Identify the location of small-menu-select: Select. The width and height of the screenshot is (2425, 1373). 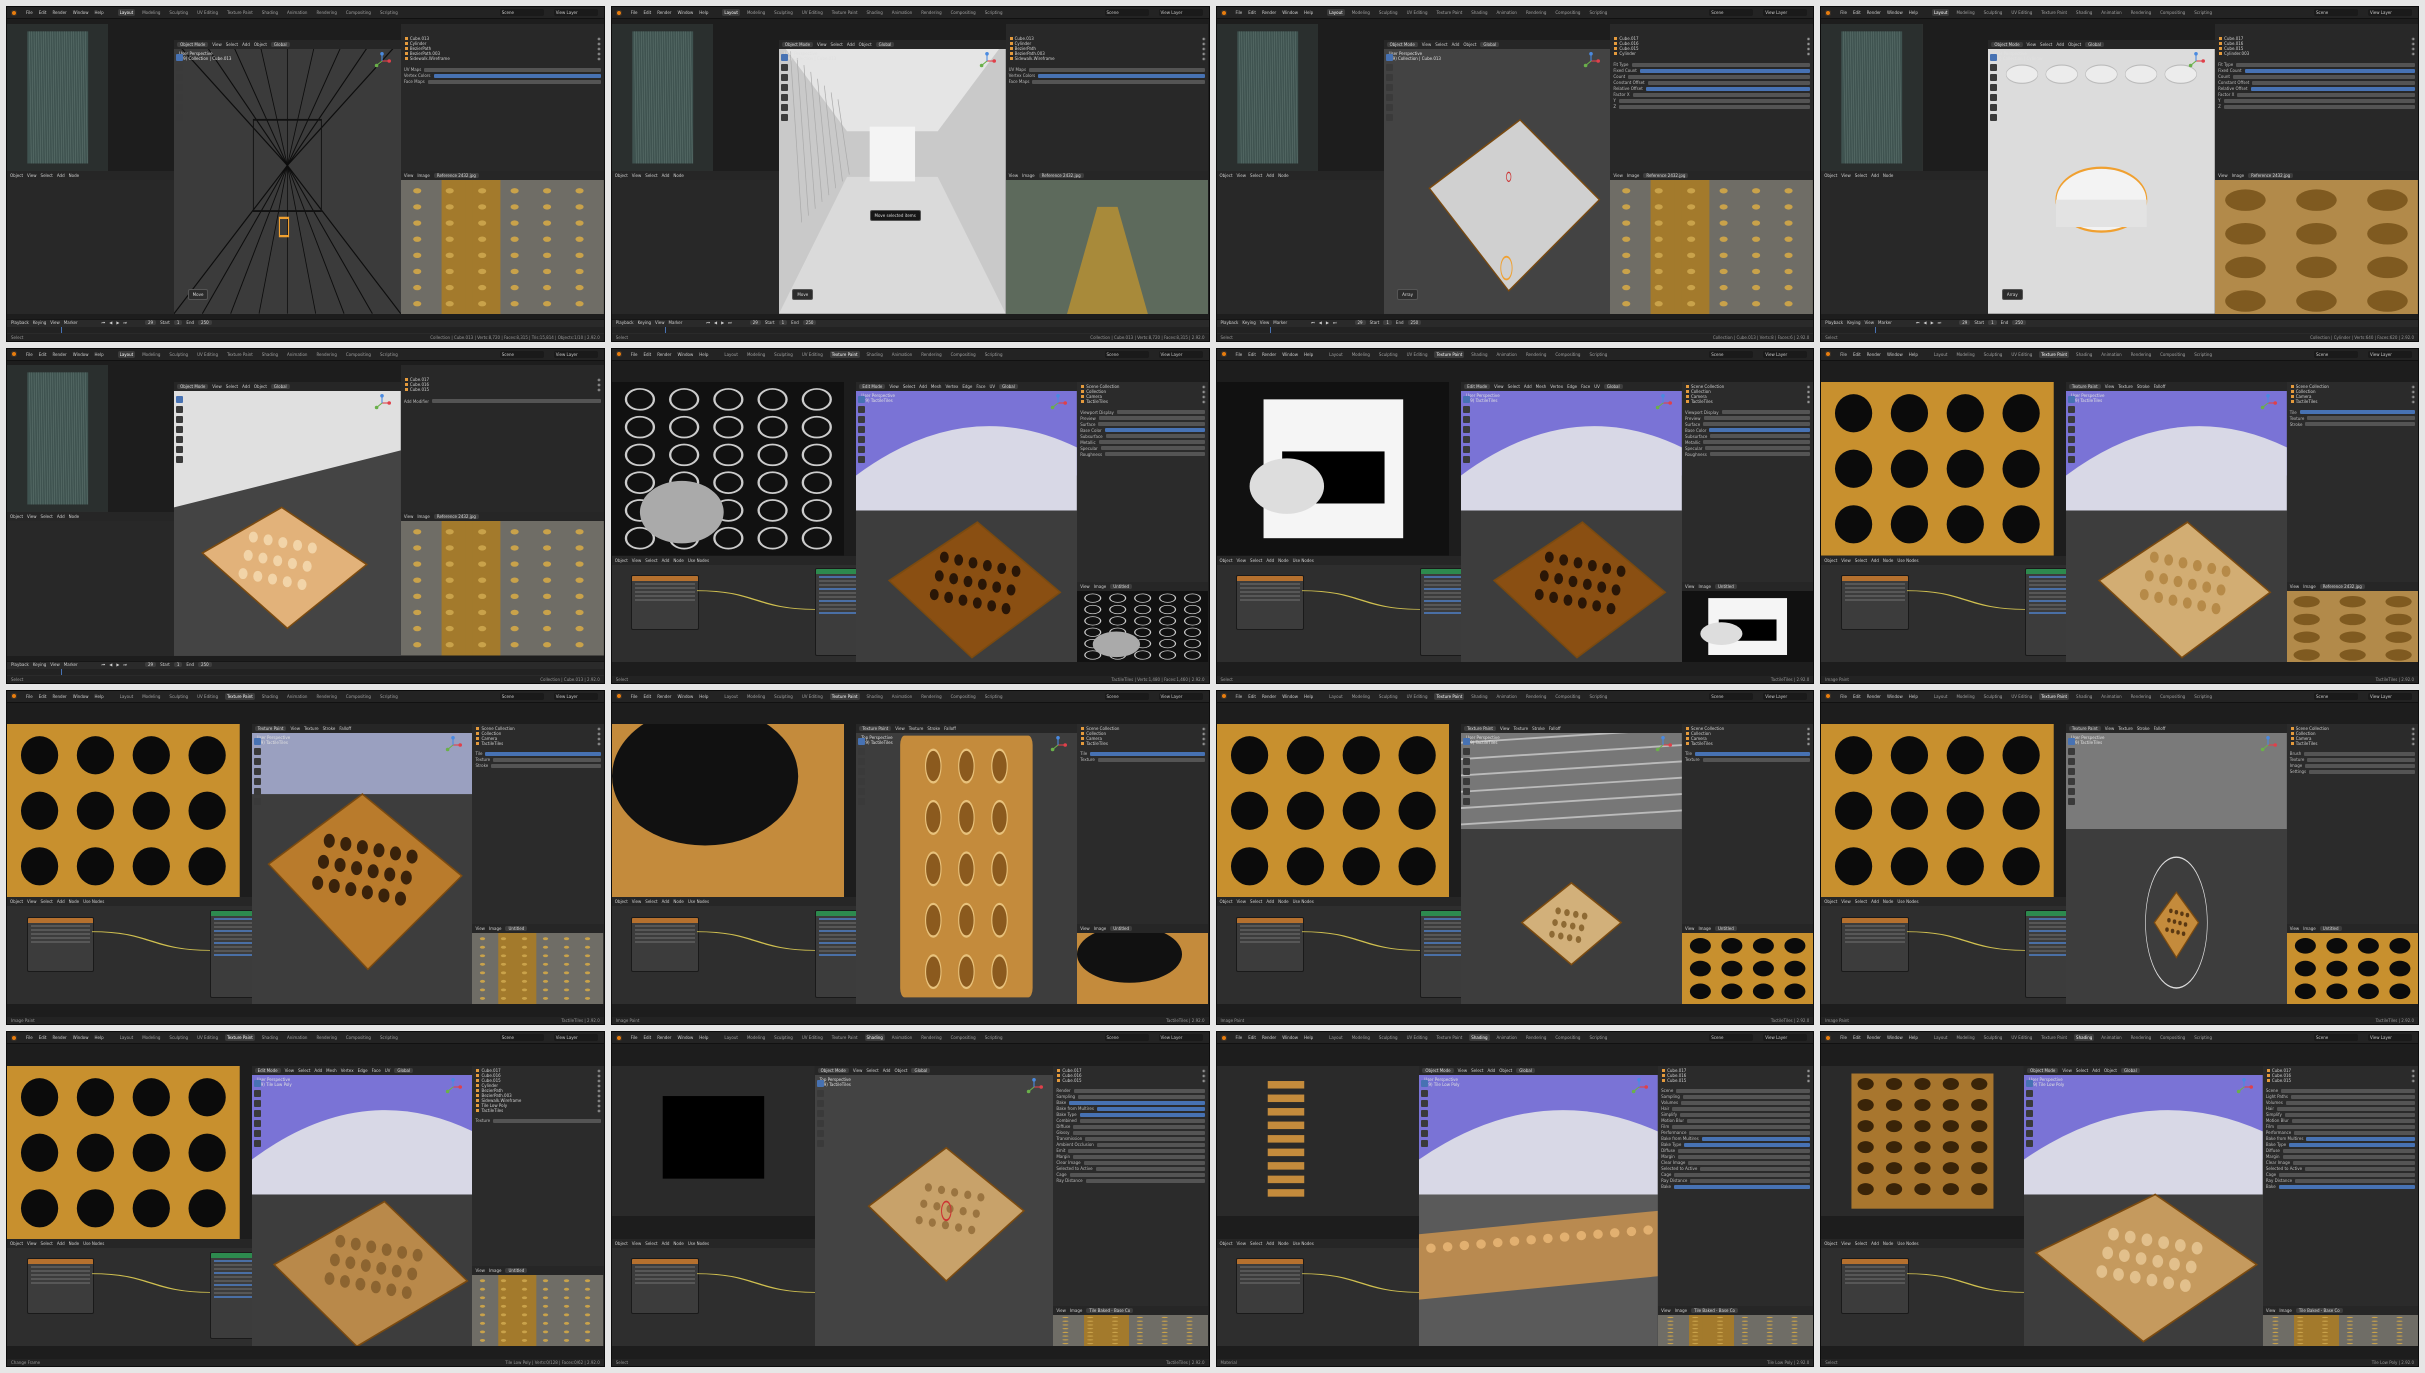
(47, 175).